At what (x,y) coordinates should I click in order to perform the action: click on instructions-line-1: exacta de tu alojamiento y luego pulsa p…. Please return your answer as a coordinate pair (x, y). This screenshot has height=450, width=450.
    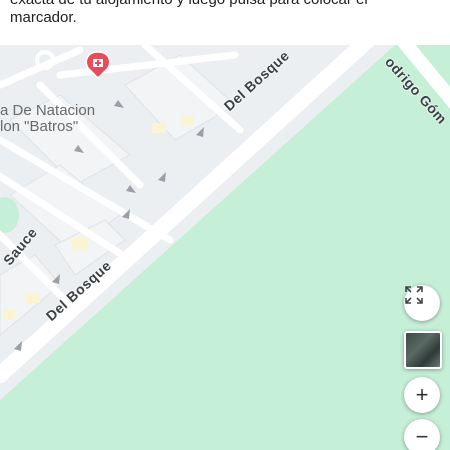
    Looking at the image, I should click on (189, 4).